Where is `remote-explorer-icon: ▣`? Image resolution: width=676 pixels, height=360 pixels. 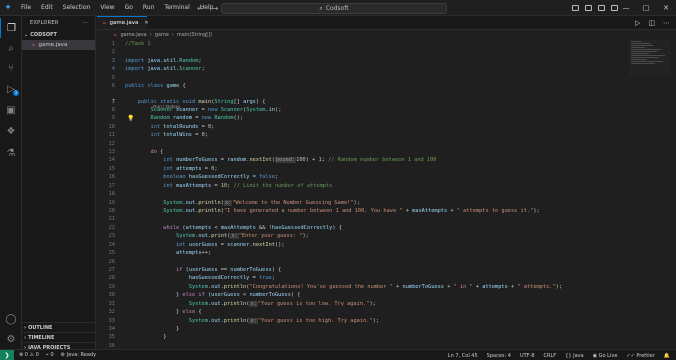
remote-explorer-icon: ▣ is located at coordinates (11, 110).